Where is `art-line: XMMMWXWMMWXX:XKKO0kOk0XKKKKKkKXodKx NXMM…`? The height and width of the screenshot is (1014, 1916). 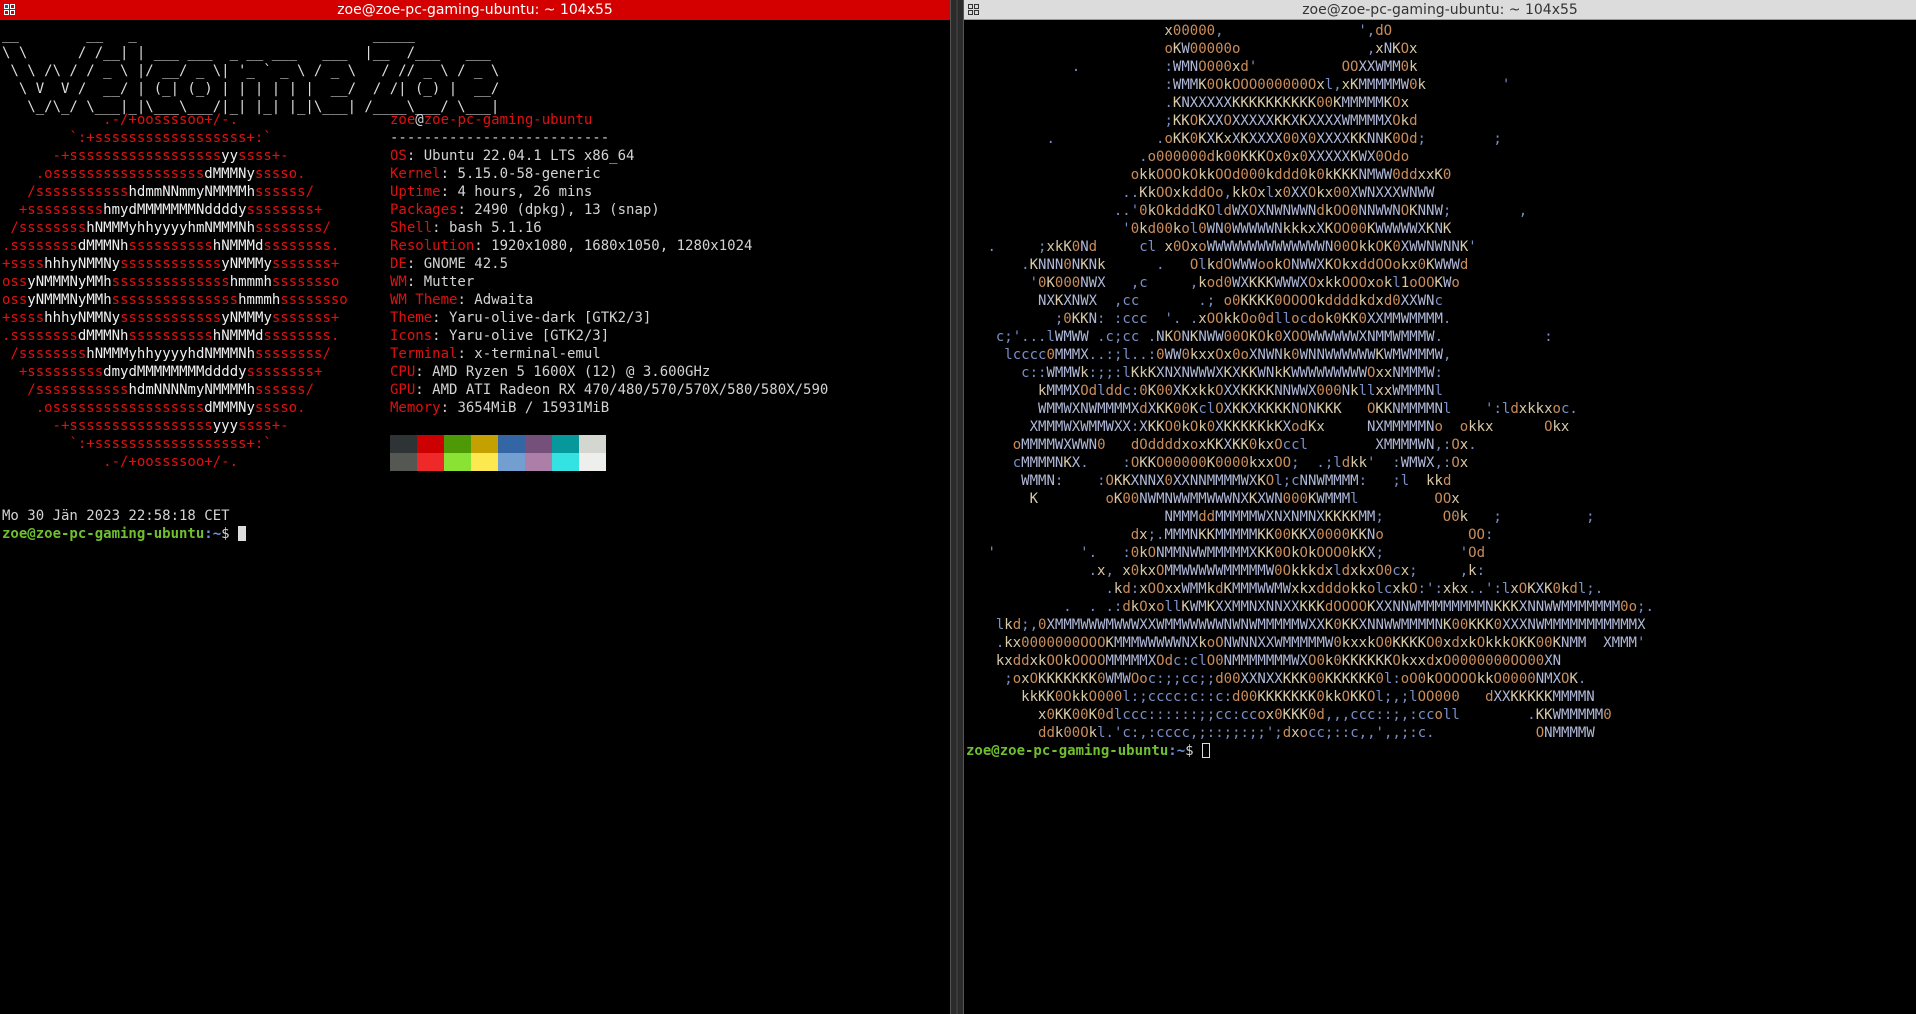 art-line: XMMMWXWMMWXX:XKKO0kOk0XKKKKKkKXodKx NXMM… is located at coordinates (1299, 427).